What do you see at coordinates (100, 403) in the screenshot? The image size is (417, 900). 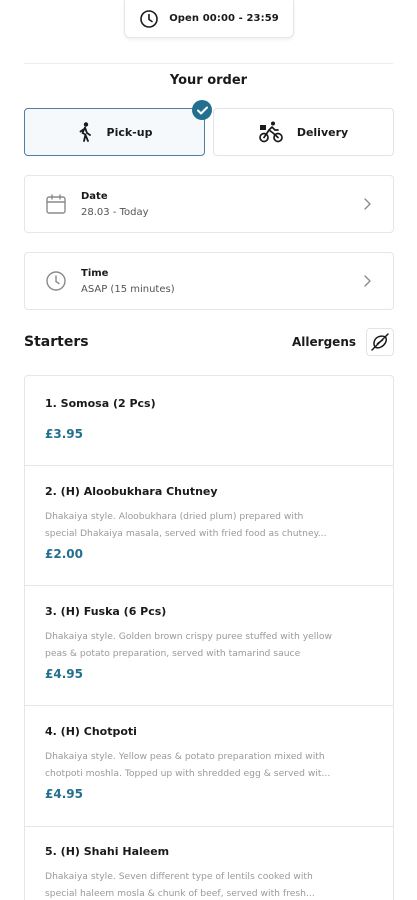 I see `menu-item-name: 1. Somosa (2 Pcs)` at bounding box center [100, 403].